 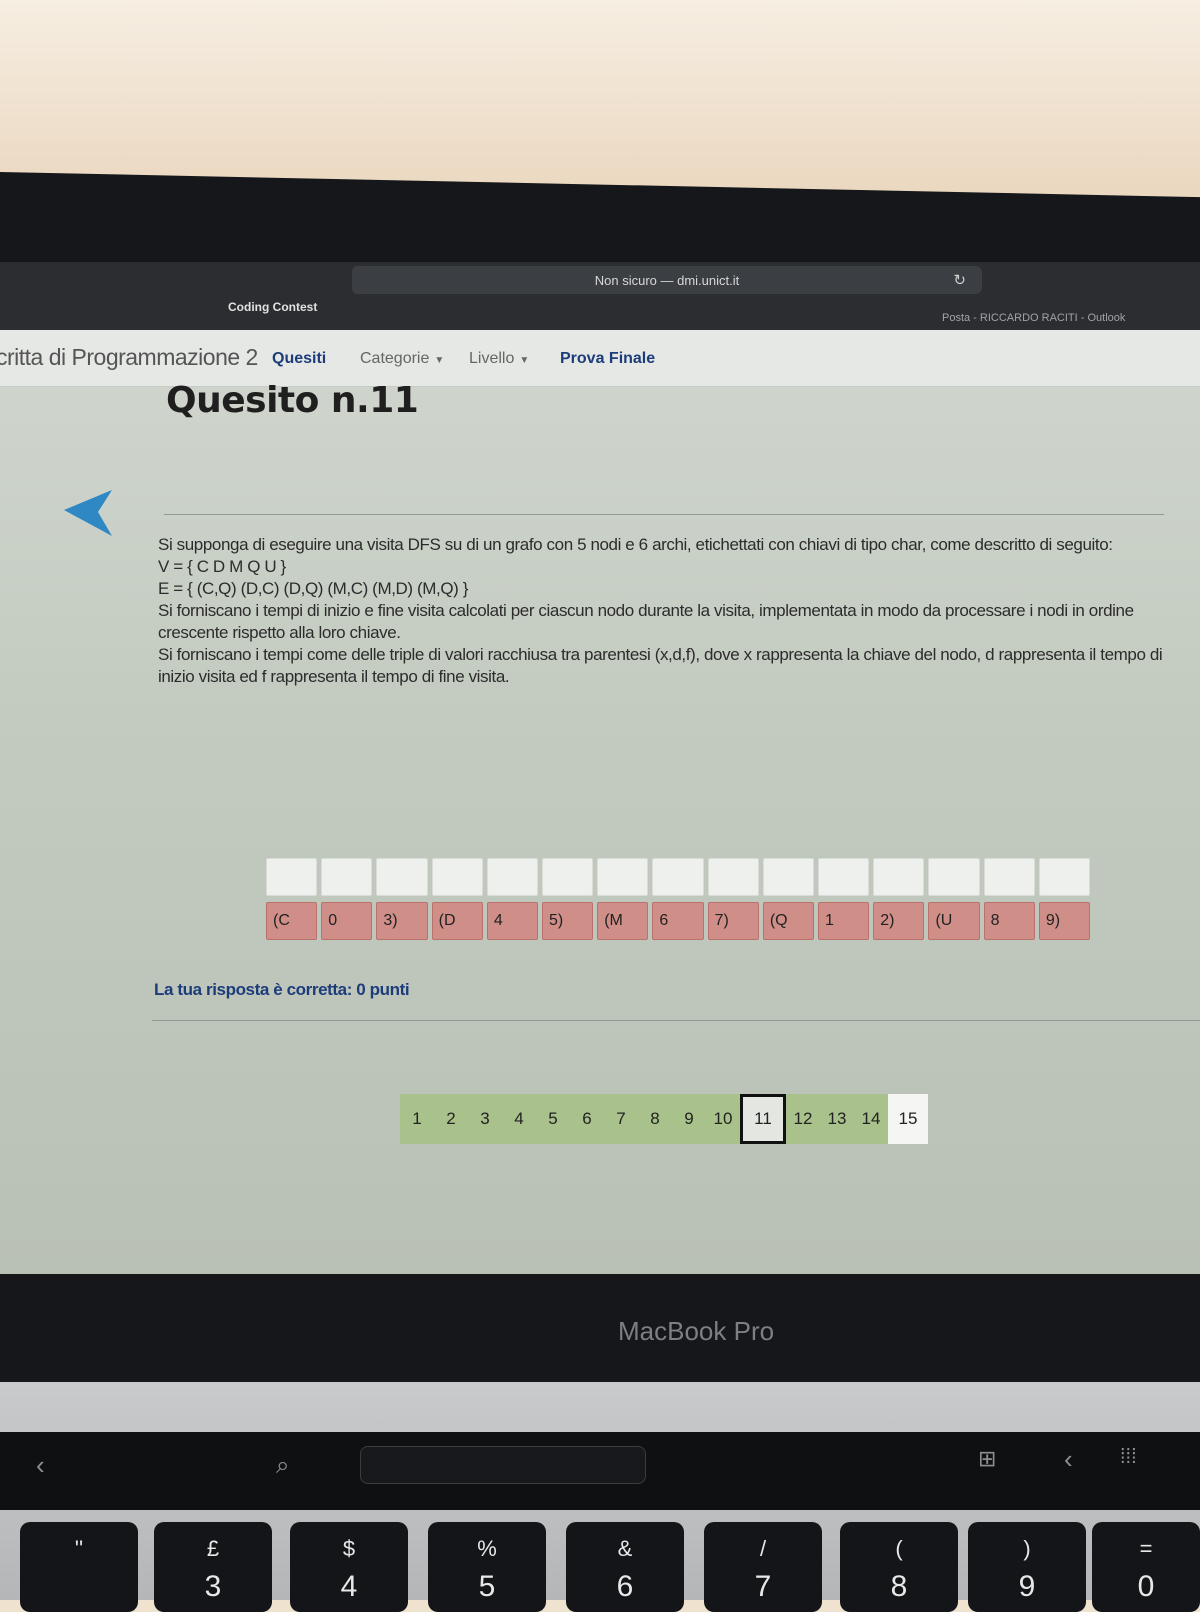 What do you see at coordinates (457, 921) in the screenshot?
I see `answer-cell: (D` at bounding box center [457, 921].